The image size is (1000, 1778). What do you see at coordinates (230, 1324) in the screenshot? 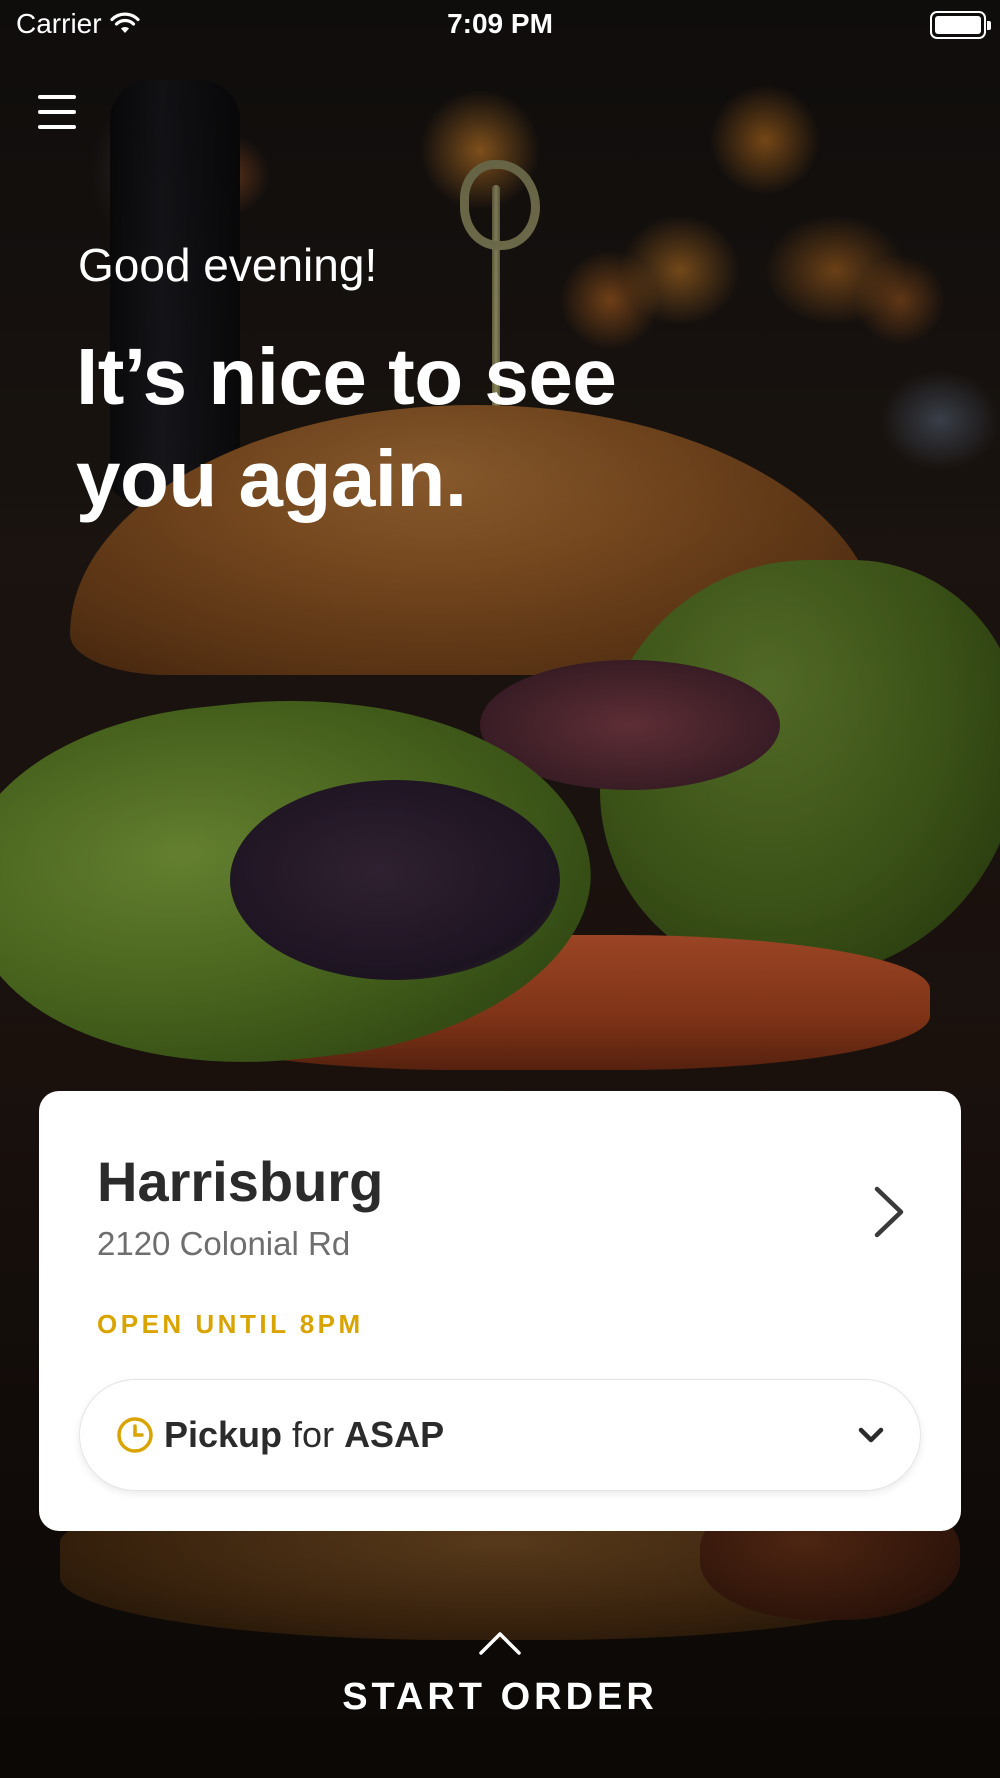
I see `location-hours-status: OPEN UNTIL 8PM` at bounding box center [230, 1324].